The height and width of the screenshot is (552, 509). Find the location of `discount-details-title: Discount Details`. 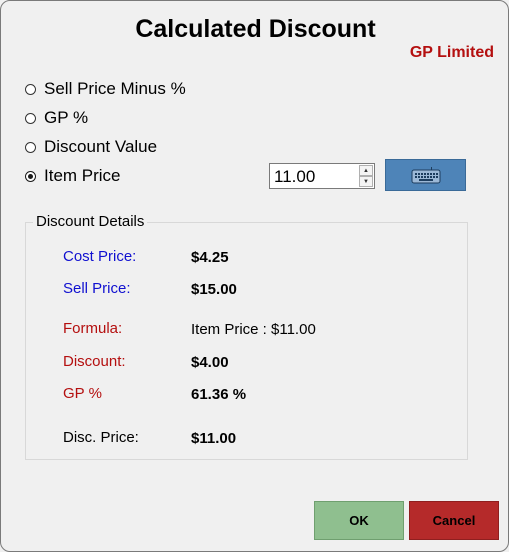

discount-details-title: Discount Details is located at coordinates (90, 221).